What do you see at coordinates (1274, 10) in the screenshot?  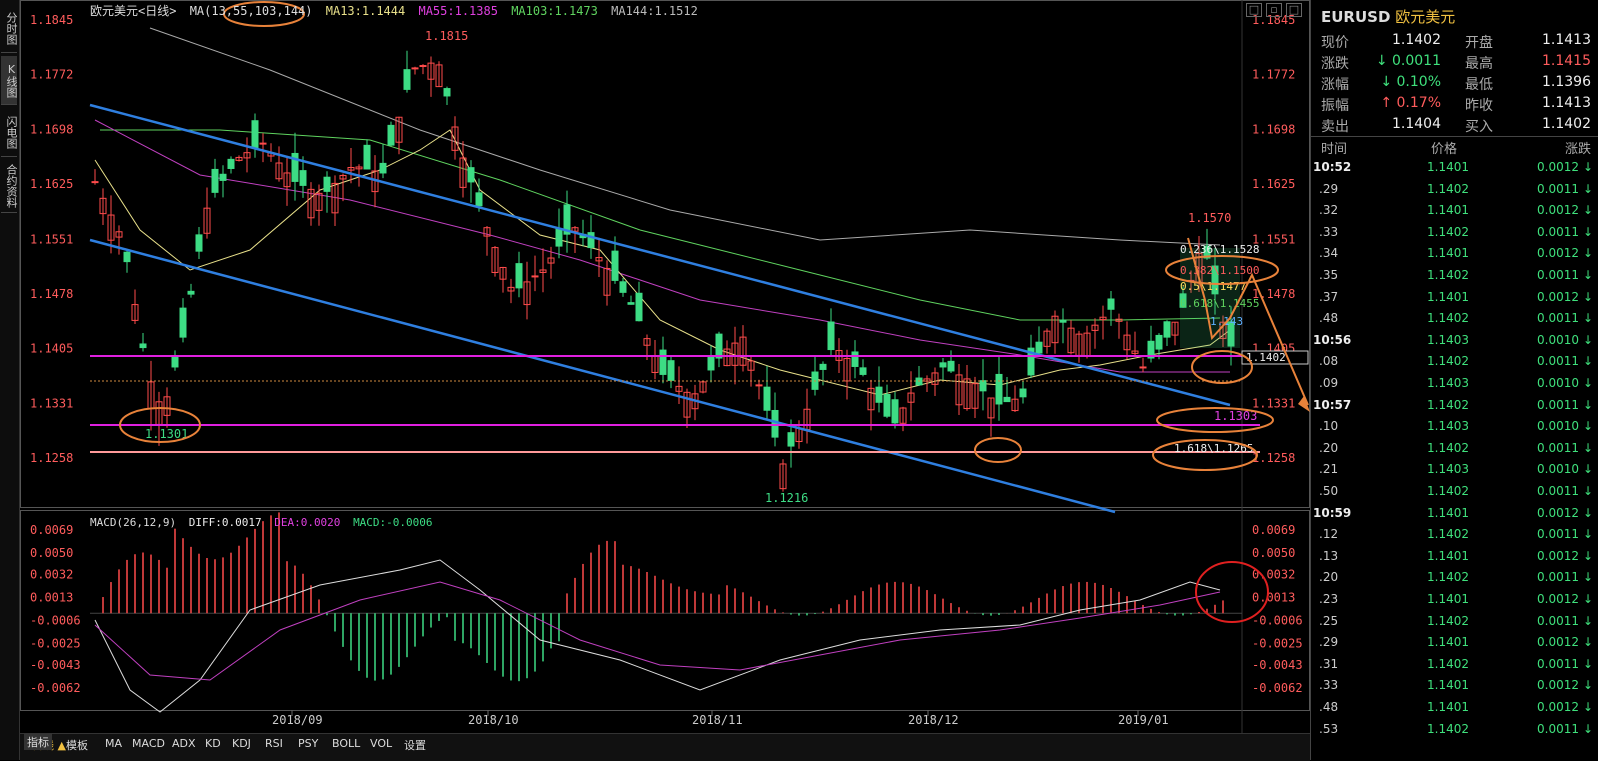 I see `minimize-icon: ▫` at bounding box center [1274, 10].